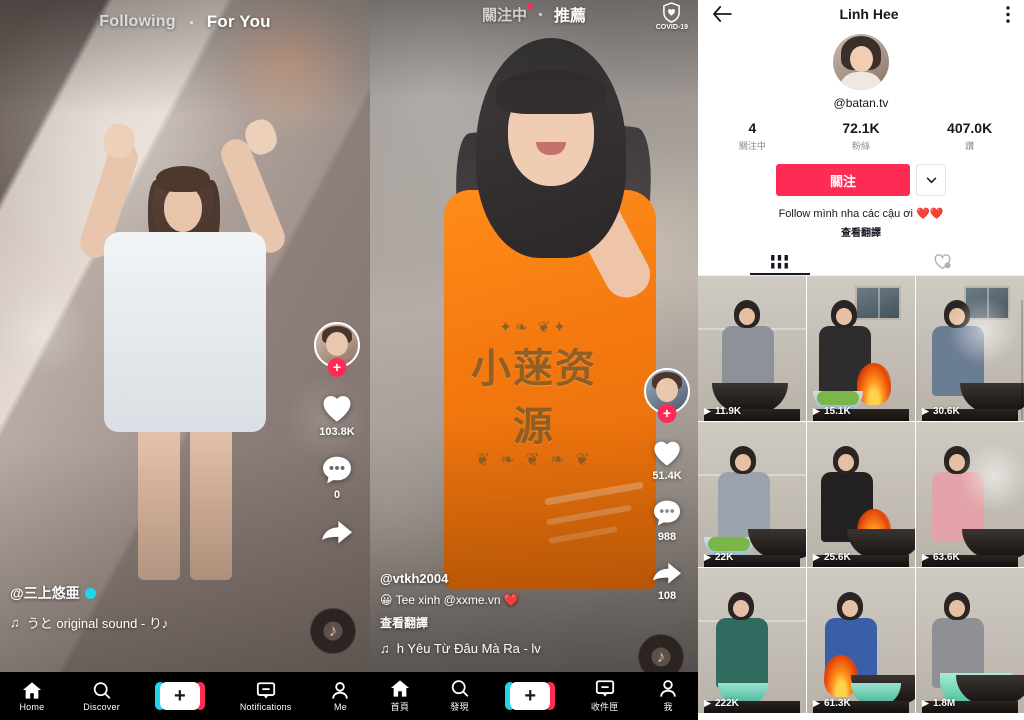  Describe the element at coordinates (779, 262) in the screenshot. I see `tab-videos-grid` at that location.